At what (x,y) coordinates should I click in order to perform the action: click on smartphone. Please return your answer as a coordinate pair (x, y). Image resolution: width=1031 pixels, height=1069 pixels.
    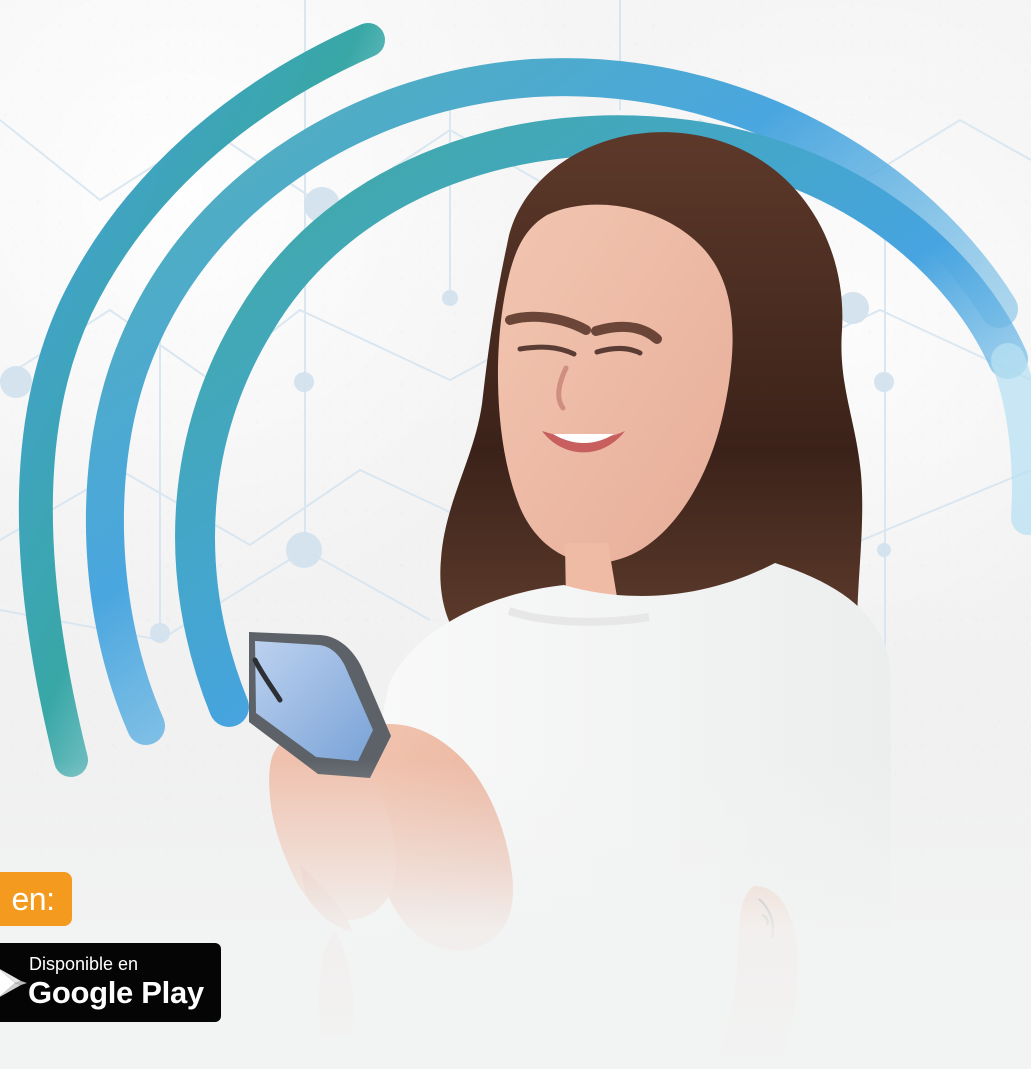
    Looking at the image, I should click on (320, 705).